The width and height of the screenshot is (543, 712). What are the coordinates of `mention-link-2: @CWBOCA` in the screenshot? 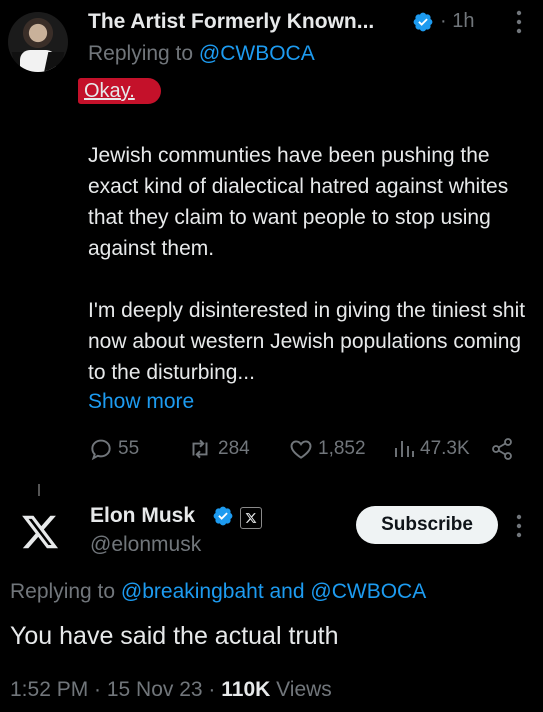 It's located at (368, 591).